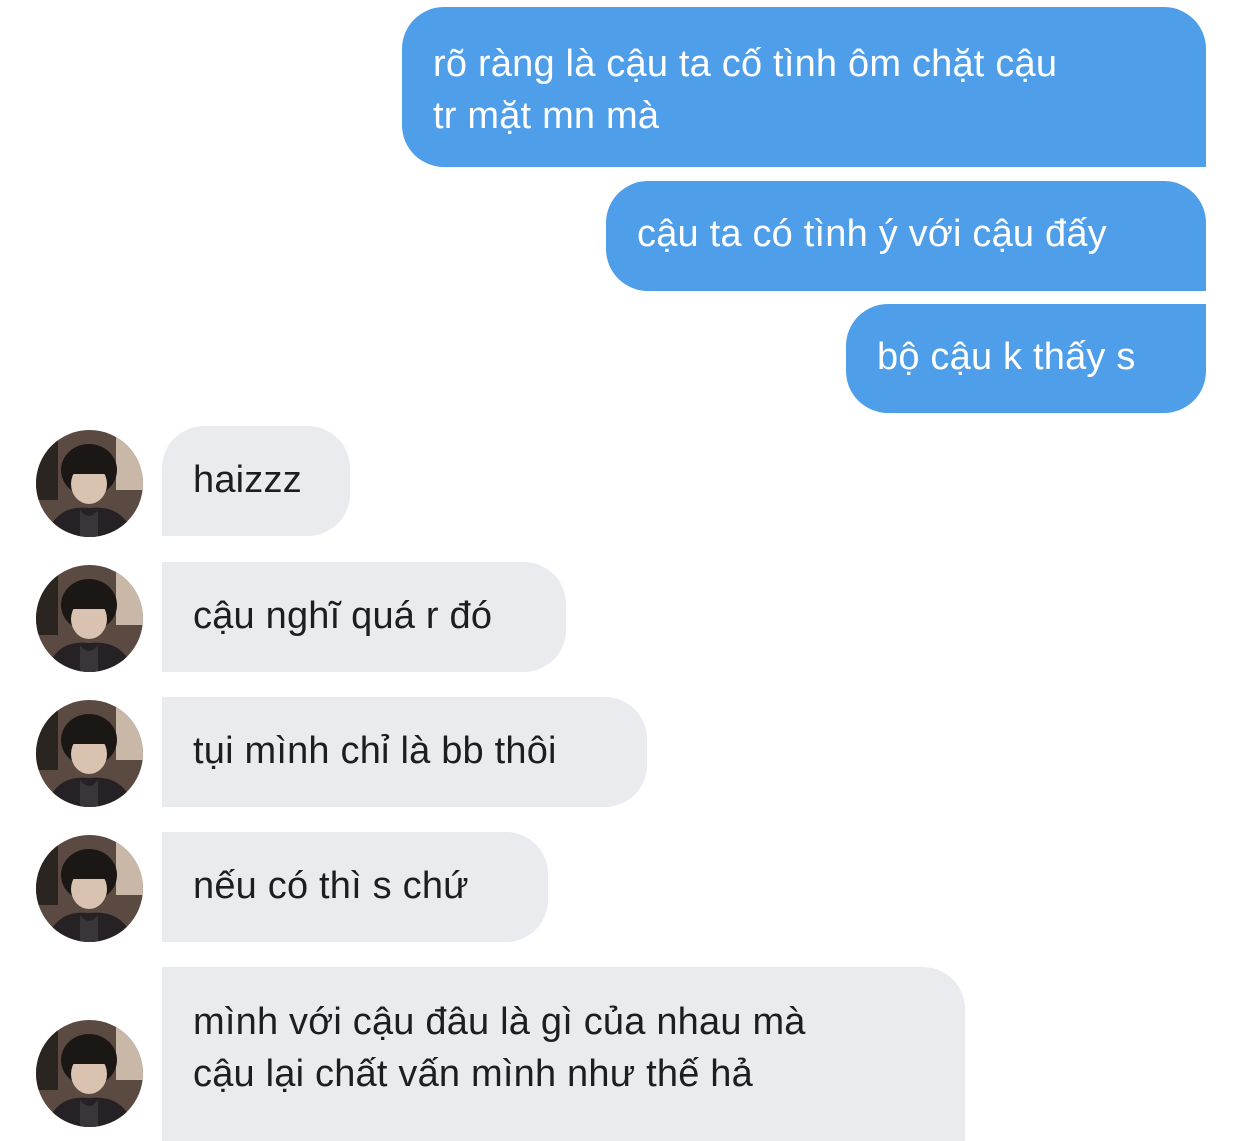  Describe the element at coordinates (1026, 358) in the screenshot. I see `message-bubble-outgoing: bộ cậu k thấy s` at that location.